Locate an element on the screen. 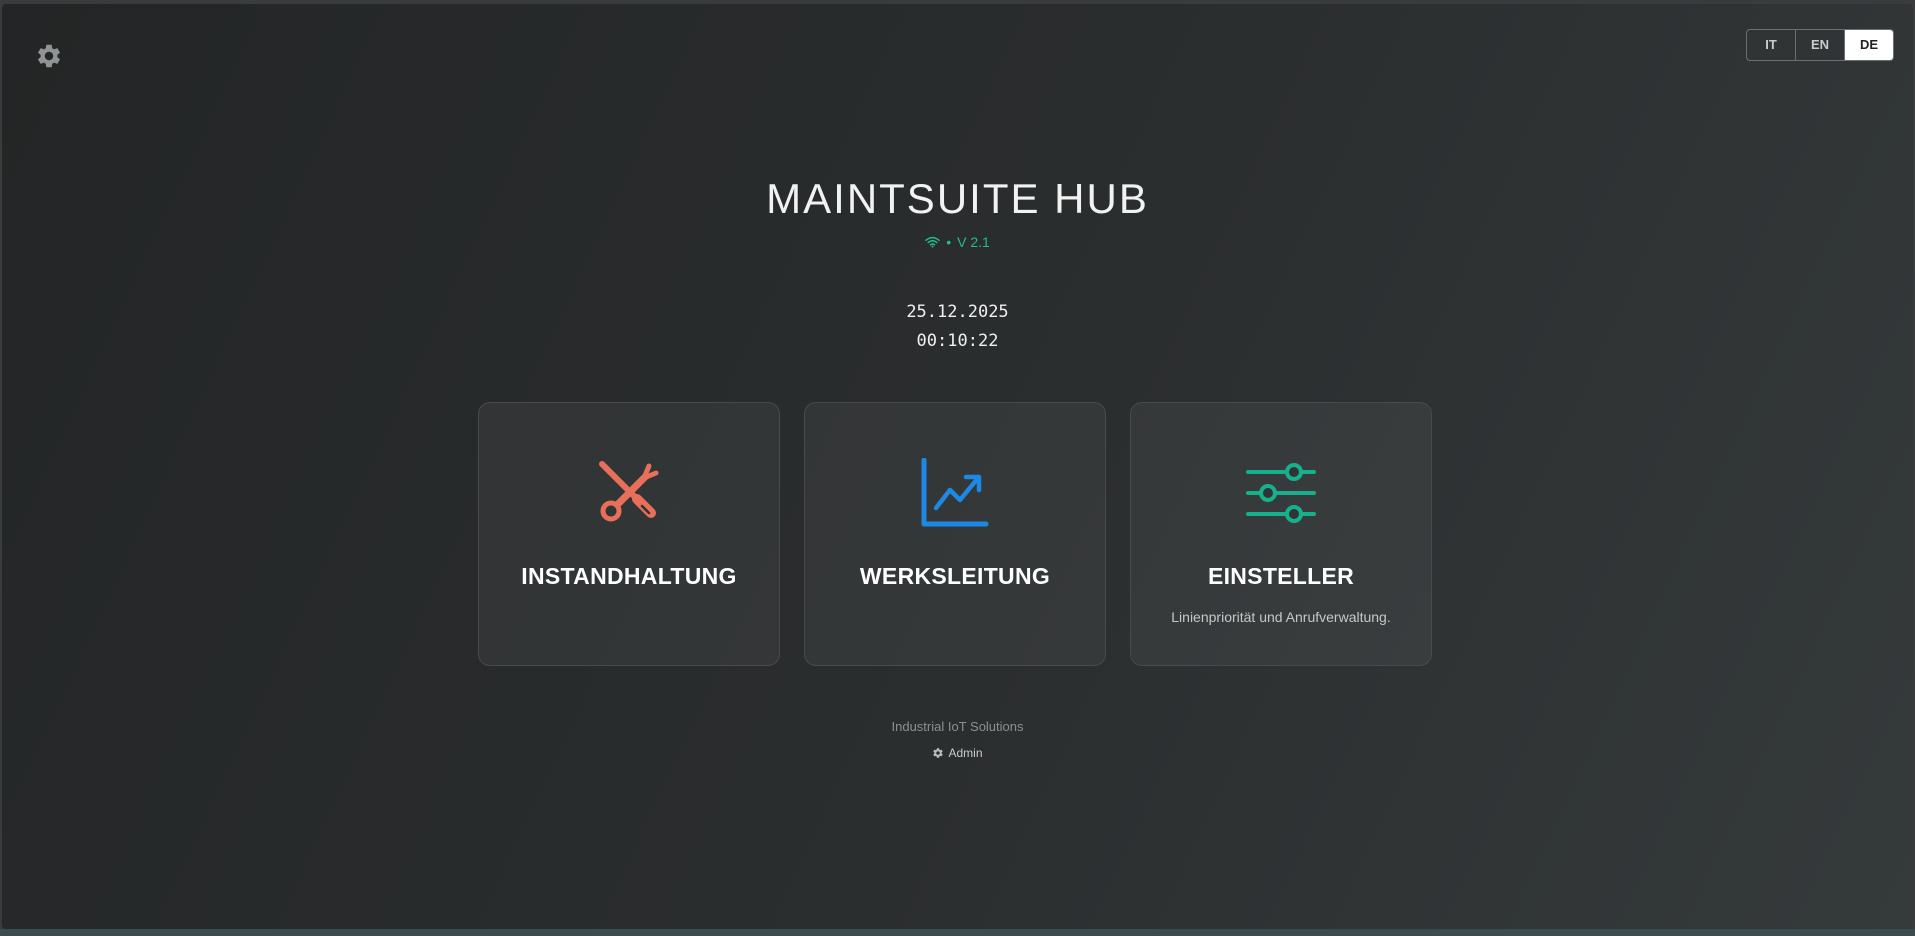  lang-button-it: IT is located at coordinates (1771, 45).